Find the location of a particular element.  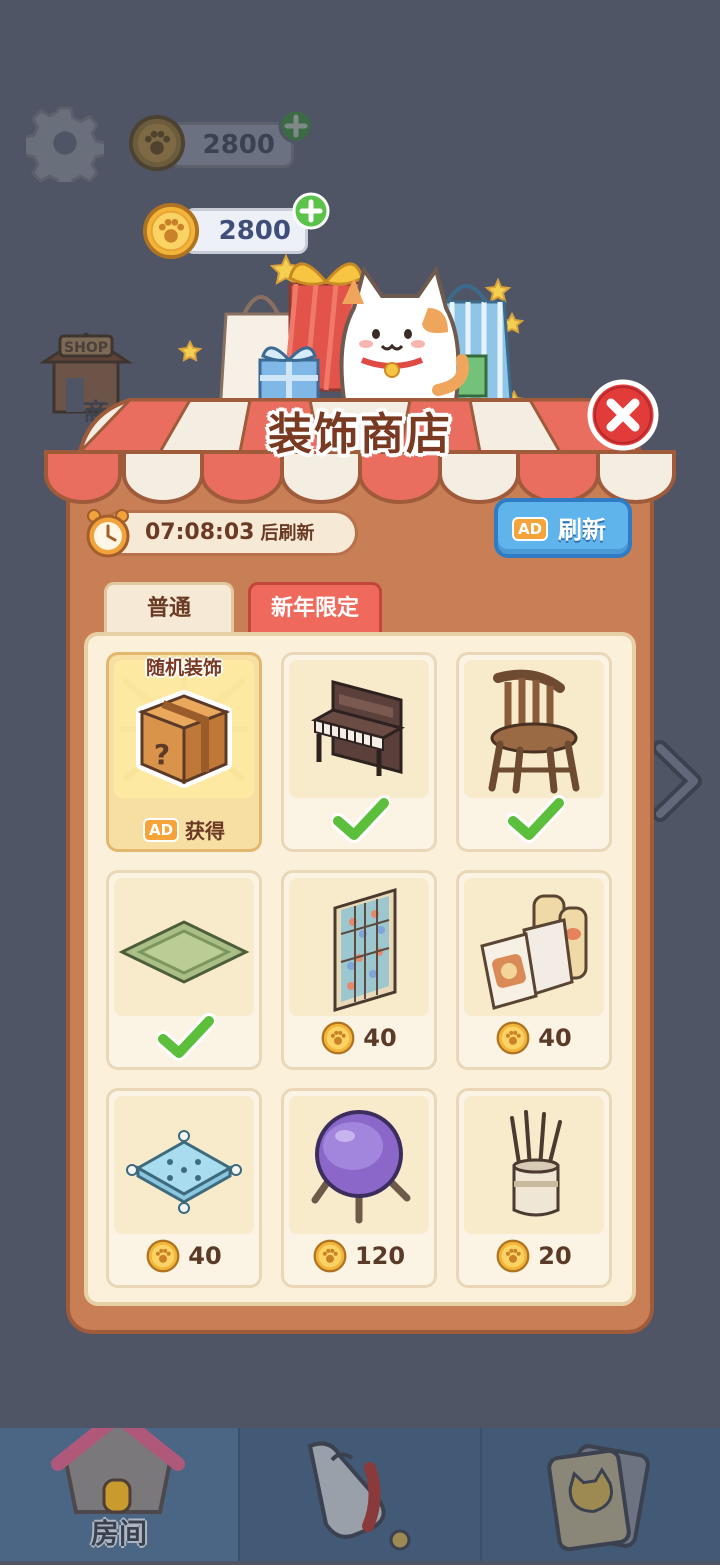

timer-suffix: 后刷新 is located at coordinates (287, 533).